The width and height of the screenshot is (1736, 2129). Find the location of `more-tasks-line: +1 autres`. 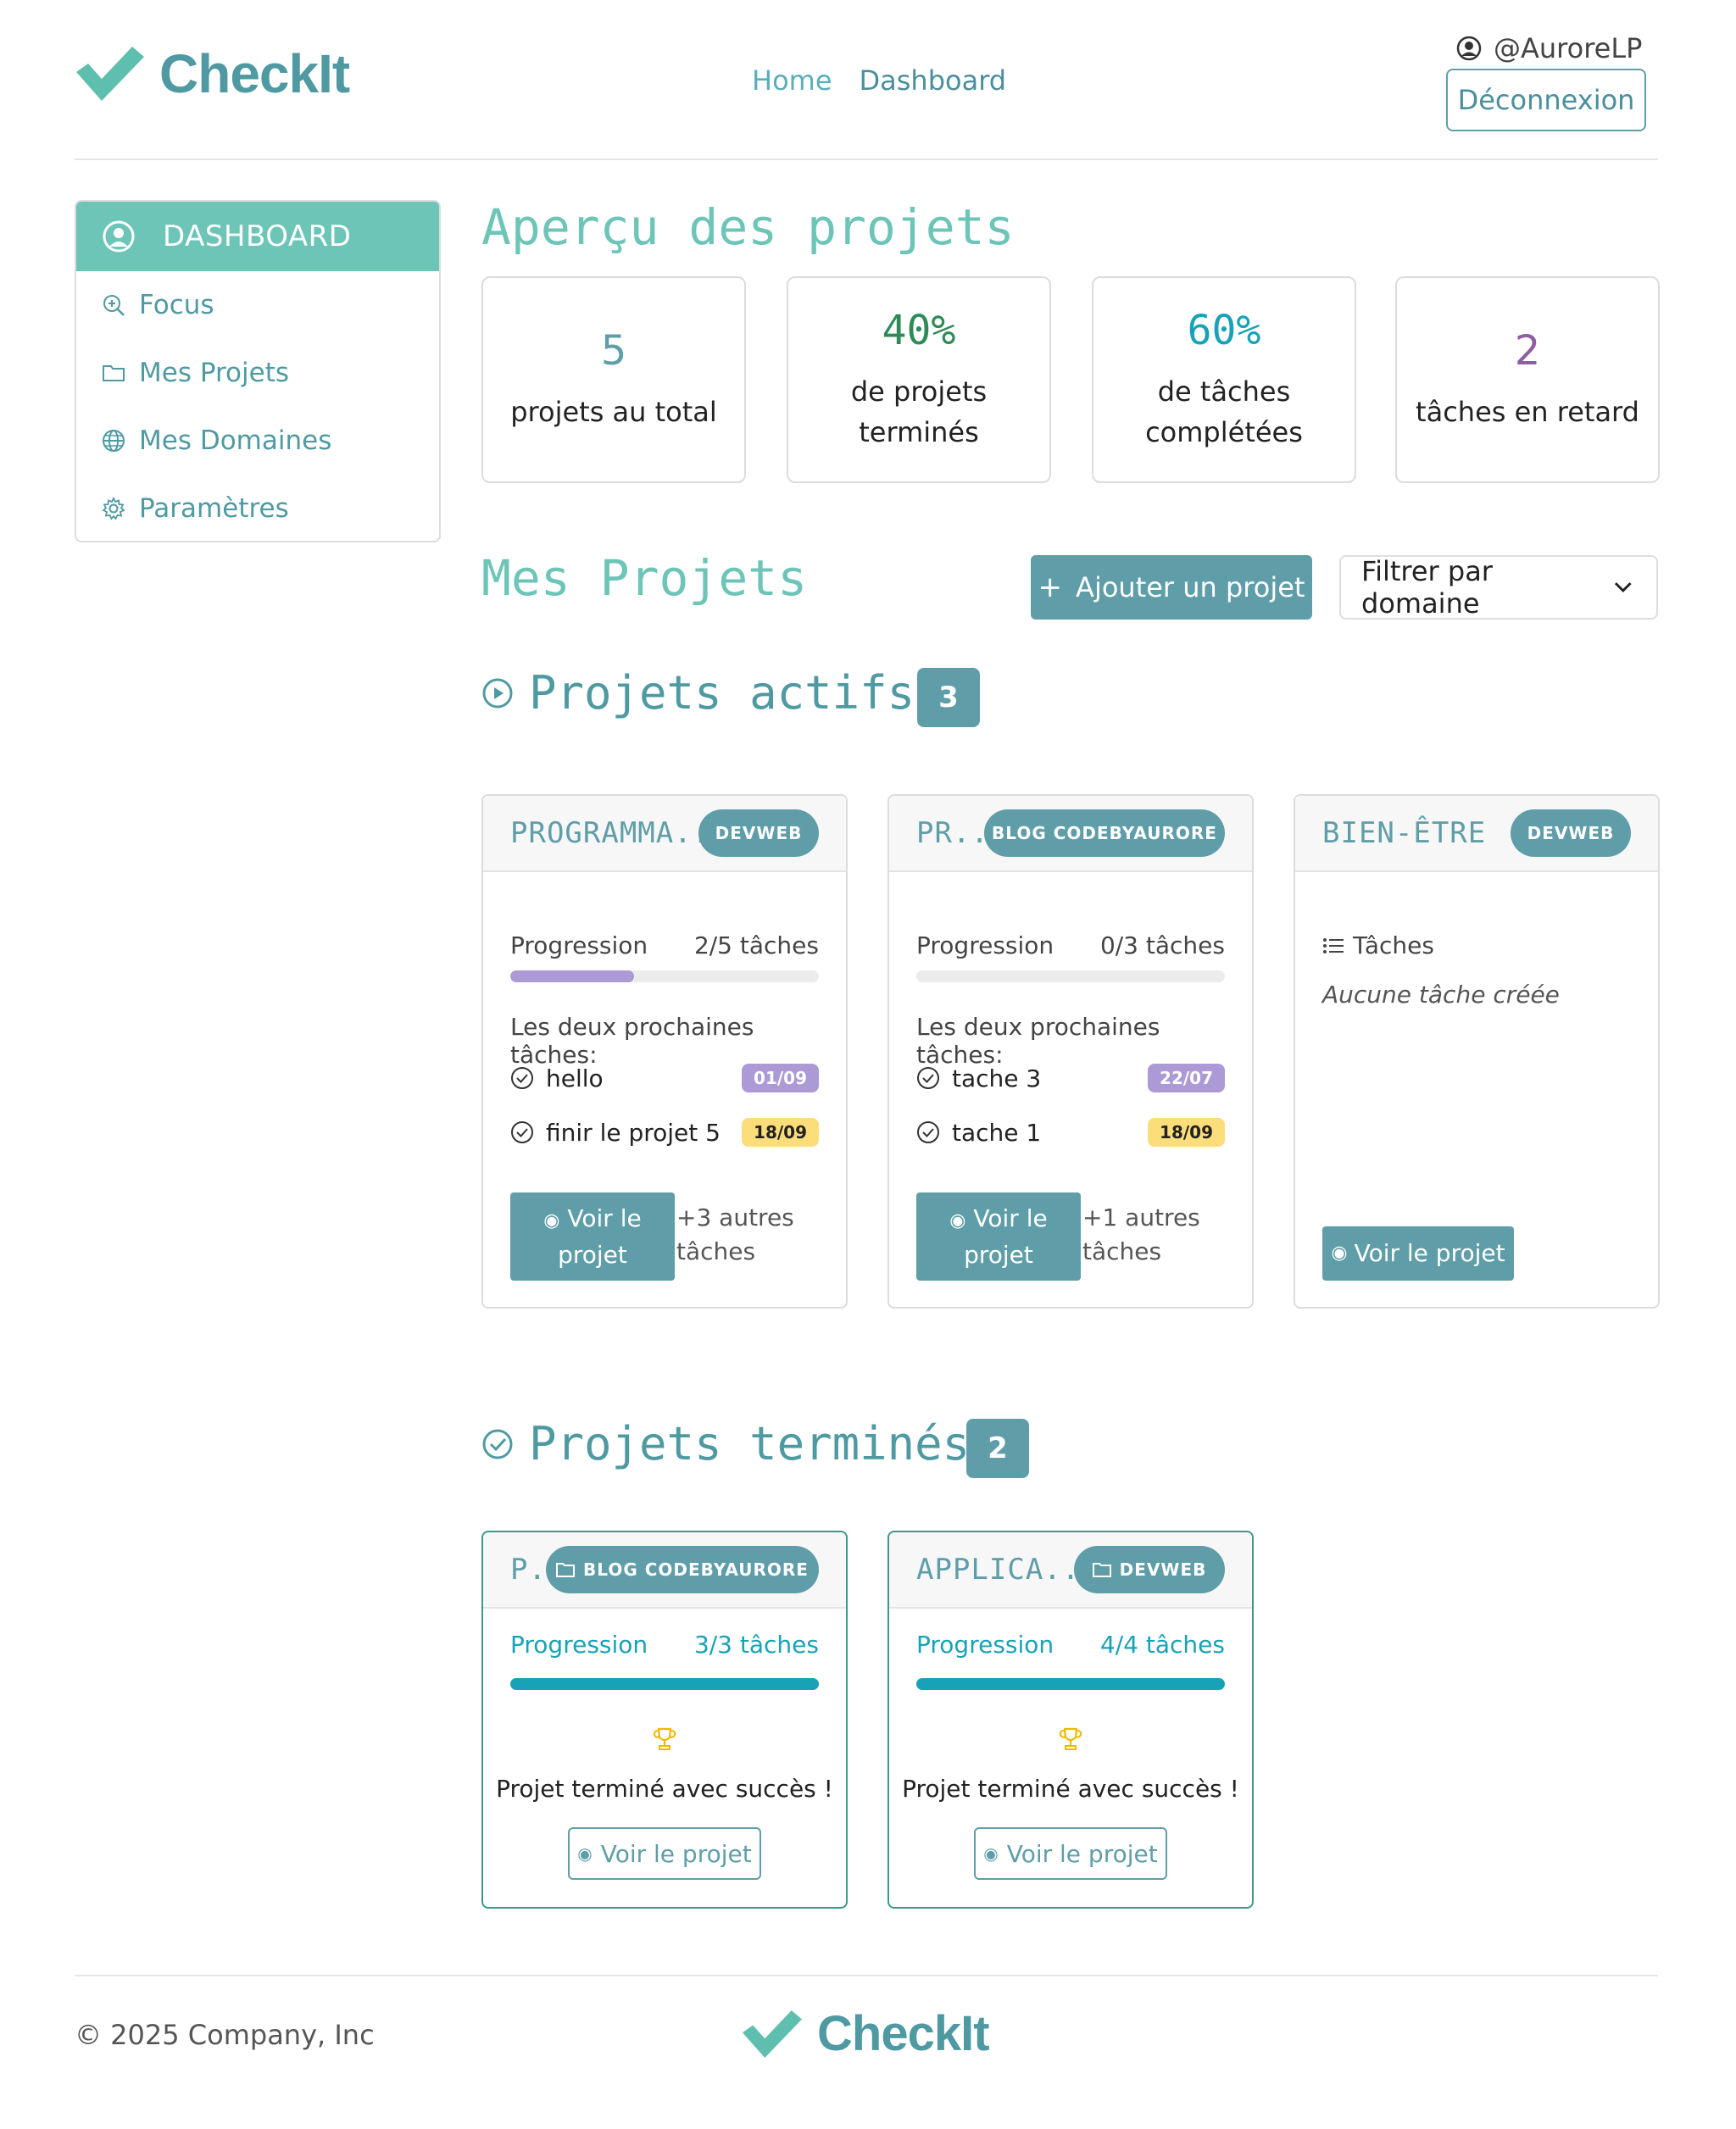

more-tasks-line: +1 autres is located at coordinates (1141, 1217).